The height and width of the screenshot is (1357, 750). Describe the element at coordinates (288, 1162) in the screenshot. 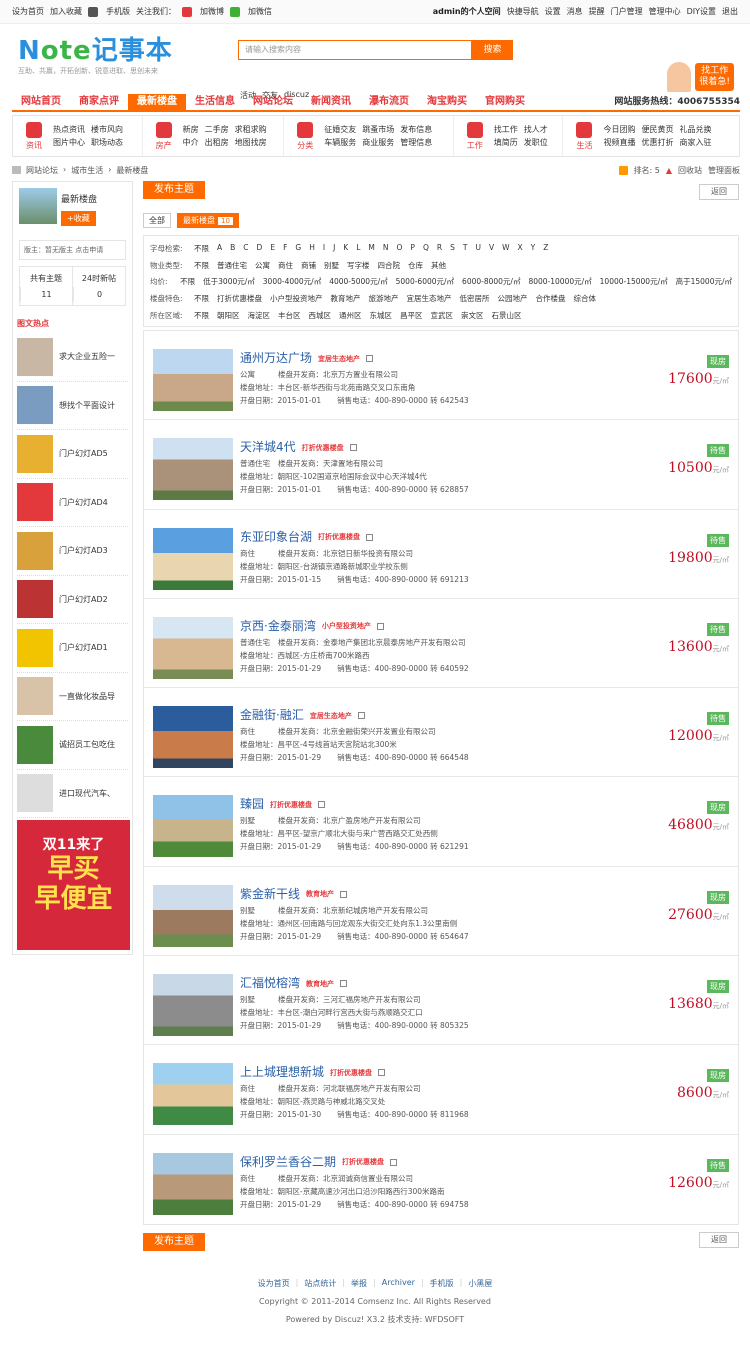

I see `listing-name: 保利罗兰香谷二期` at that location.